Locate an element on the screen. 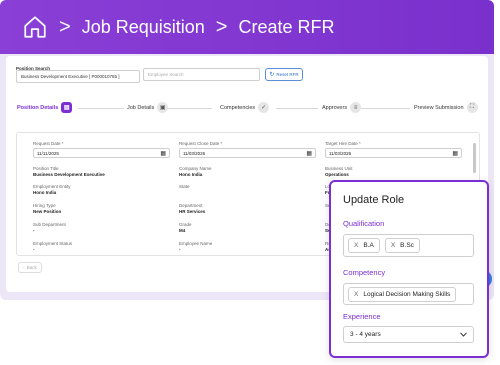 The height and width of the screenshot is (365, 500). step-position-details: Position Details ▤ is located at coordinates (45, 107).